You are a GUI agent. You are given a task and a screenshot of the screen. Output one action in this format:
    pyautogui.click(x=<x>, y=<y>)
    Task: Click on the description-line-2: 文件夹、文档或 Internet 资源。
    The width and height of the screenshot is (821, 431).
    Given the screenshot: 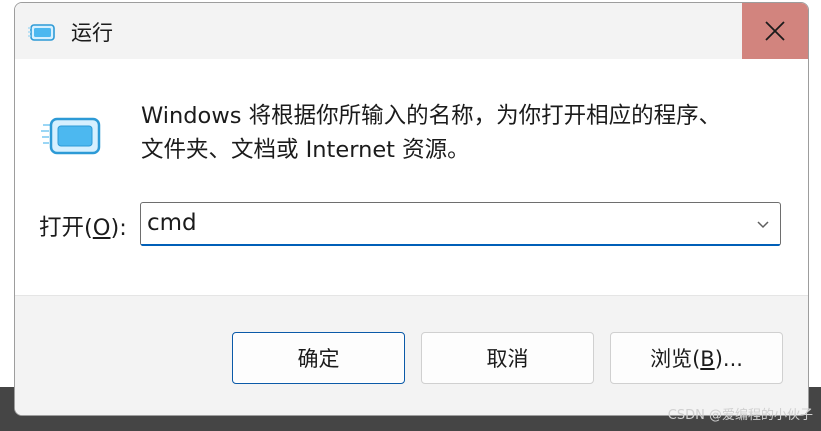 What is the action you would take?
    pyautogui.click(x=305, y=150)
    